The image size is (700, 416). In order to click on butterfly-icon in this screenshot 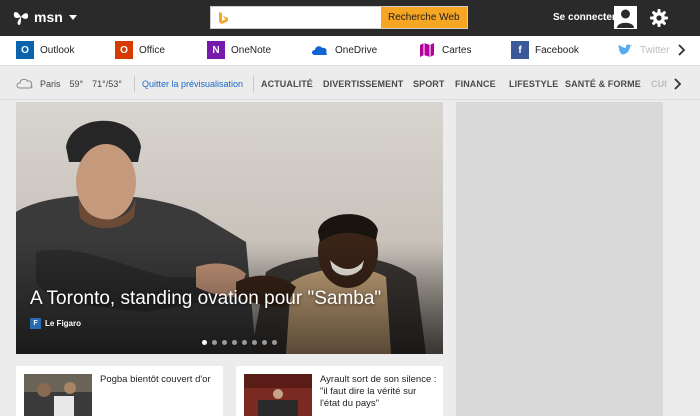, I will do `click(21, 18)`.